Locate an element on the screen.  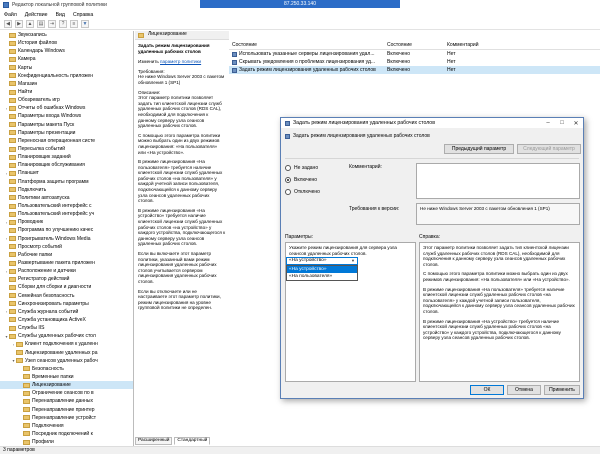
tree-item: Найти is located at coordinates (66, 92).